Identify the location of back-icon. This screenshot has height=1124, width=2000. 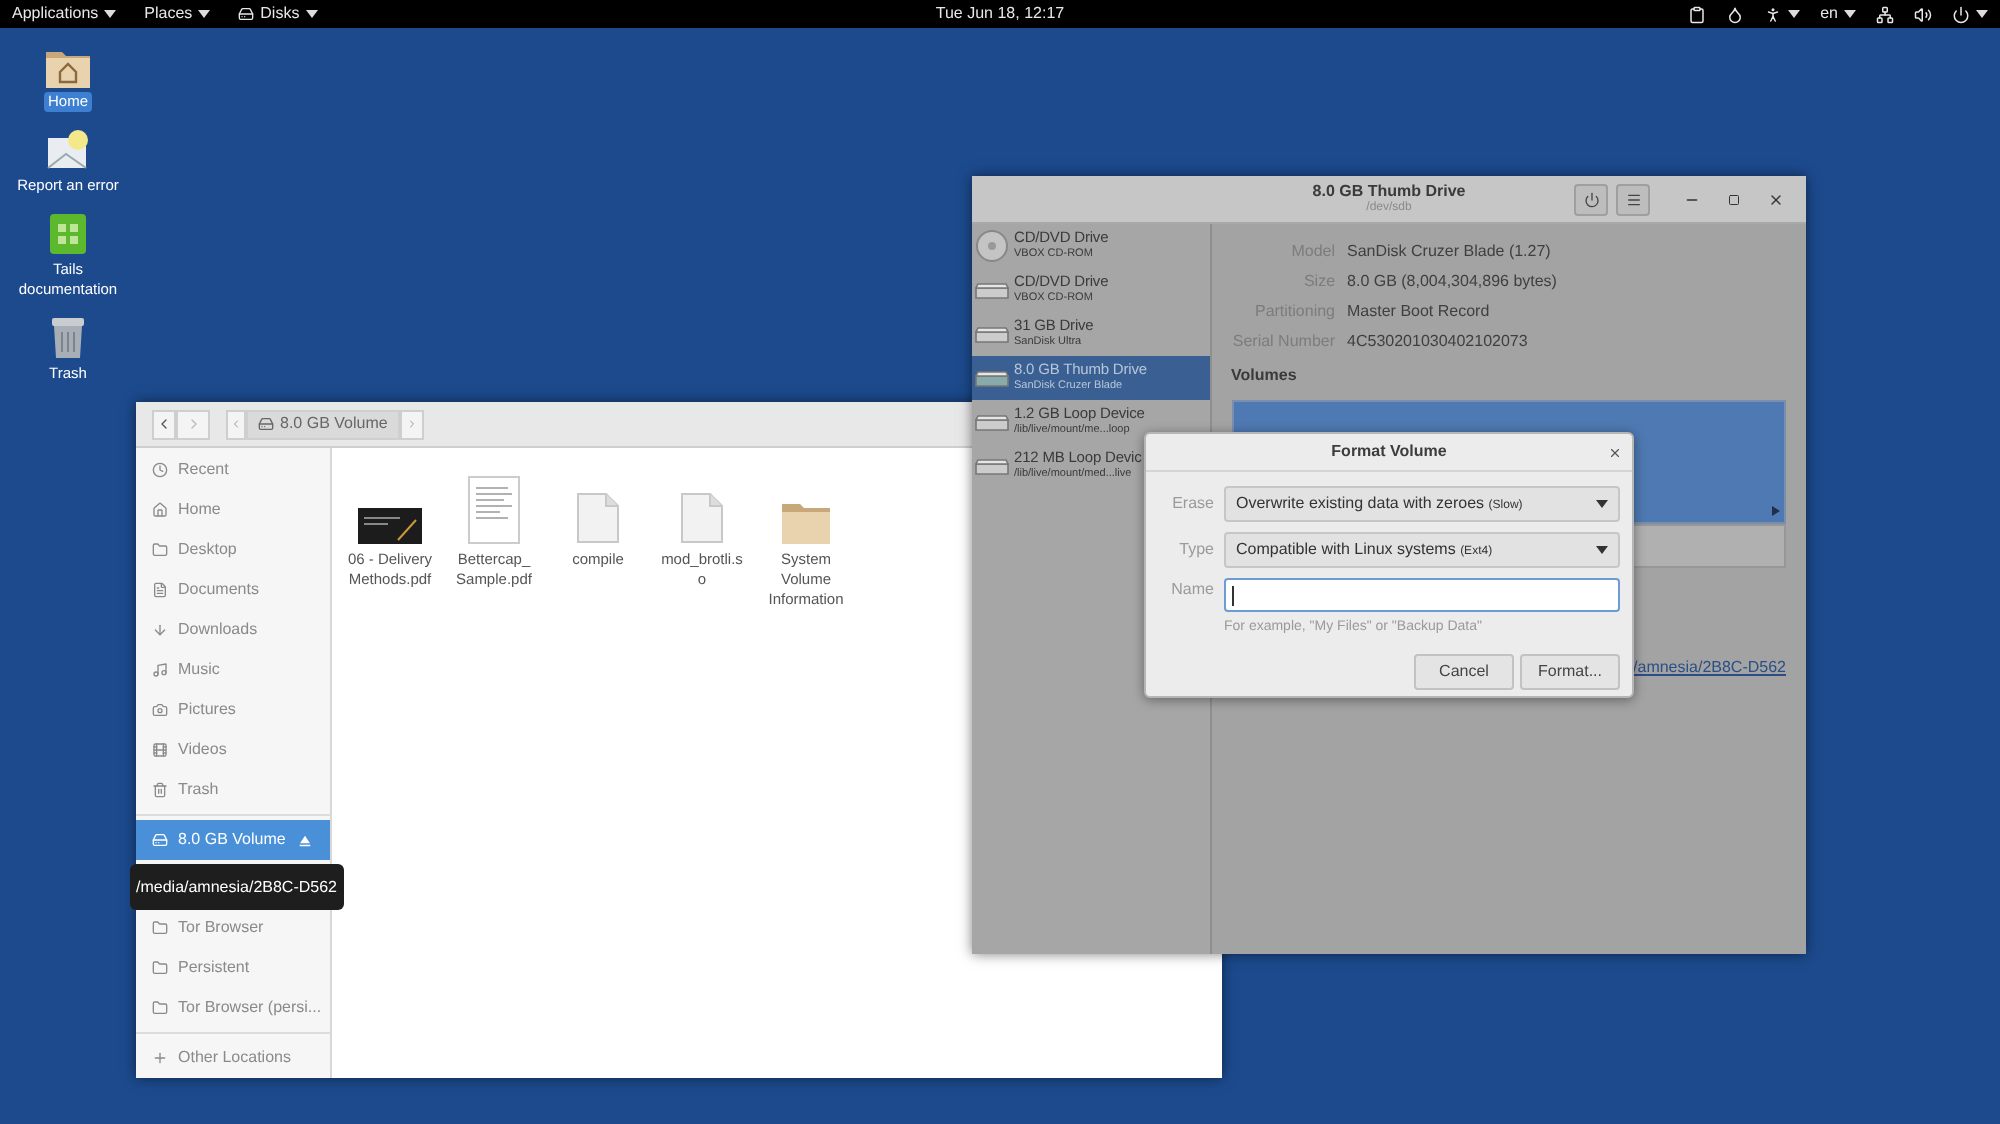
(164, 424).